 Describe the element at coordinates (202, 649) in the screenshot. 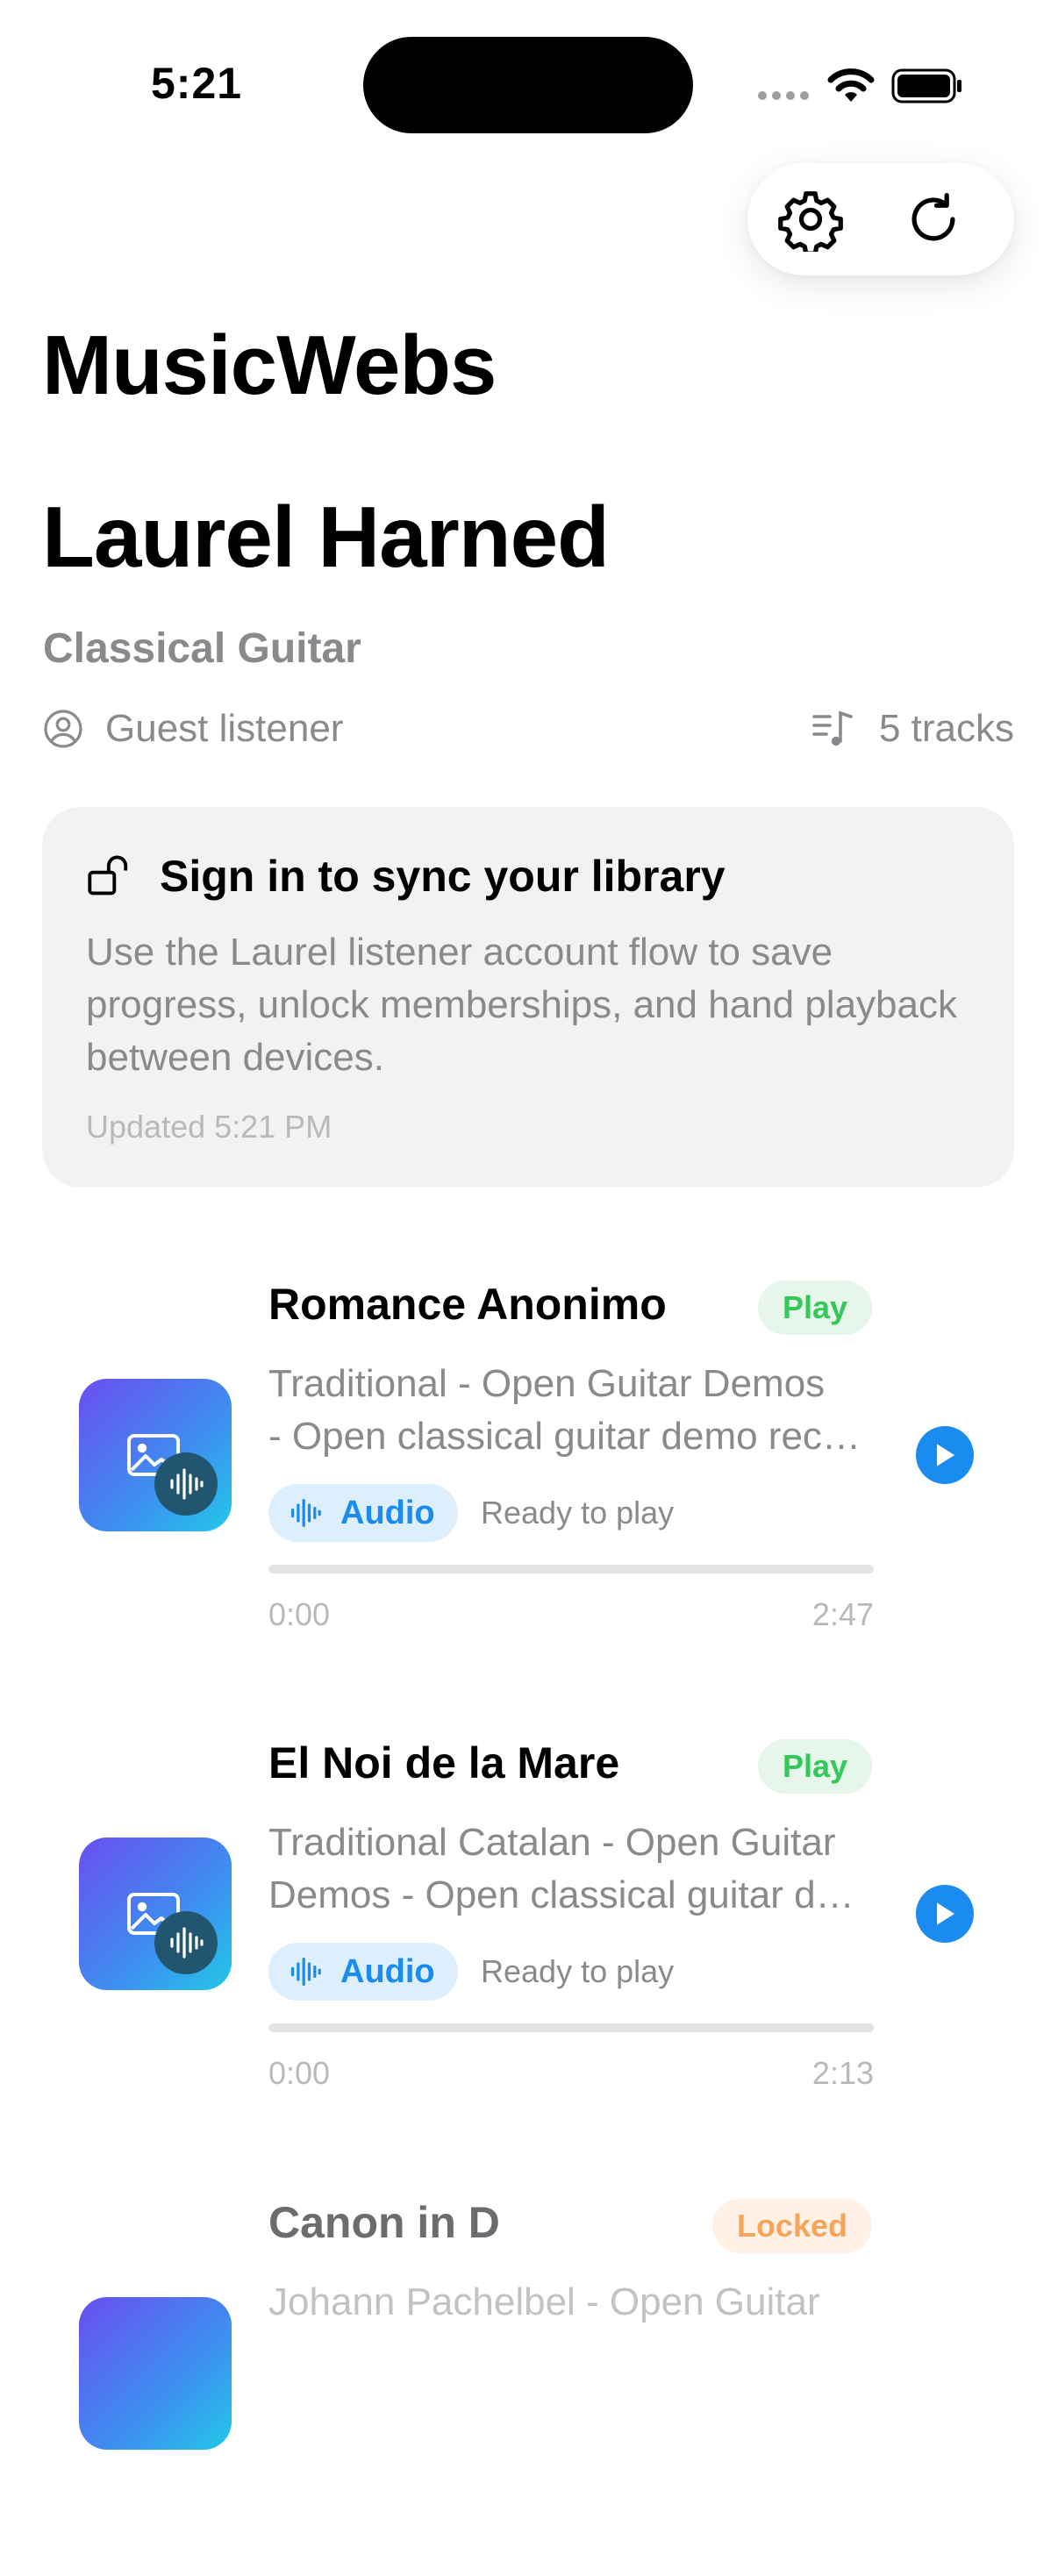

I see `artist-genre: Classical Guitar` at that location.